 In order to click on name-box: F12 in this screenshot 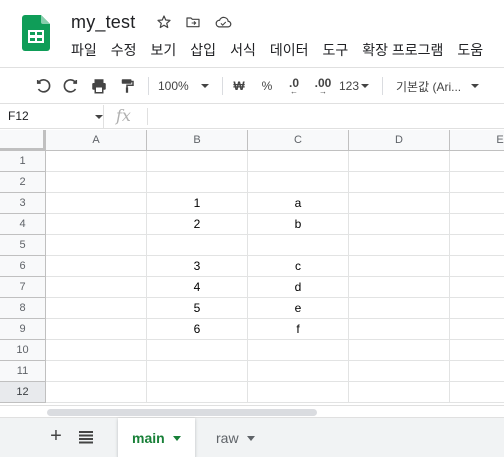, I will do `click(52, 116)`.